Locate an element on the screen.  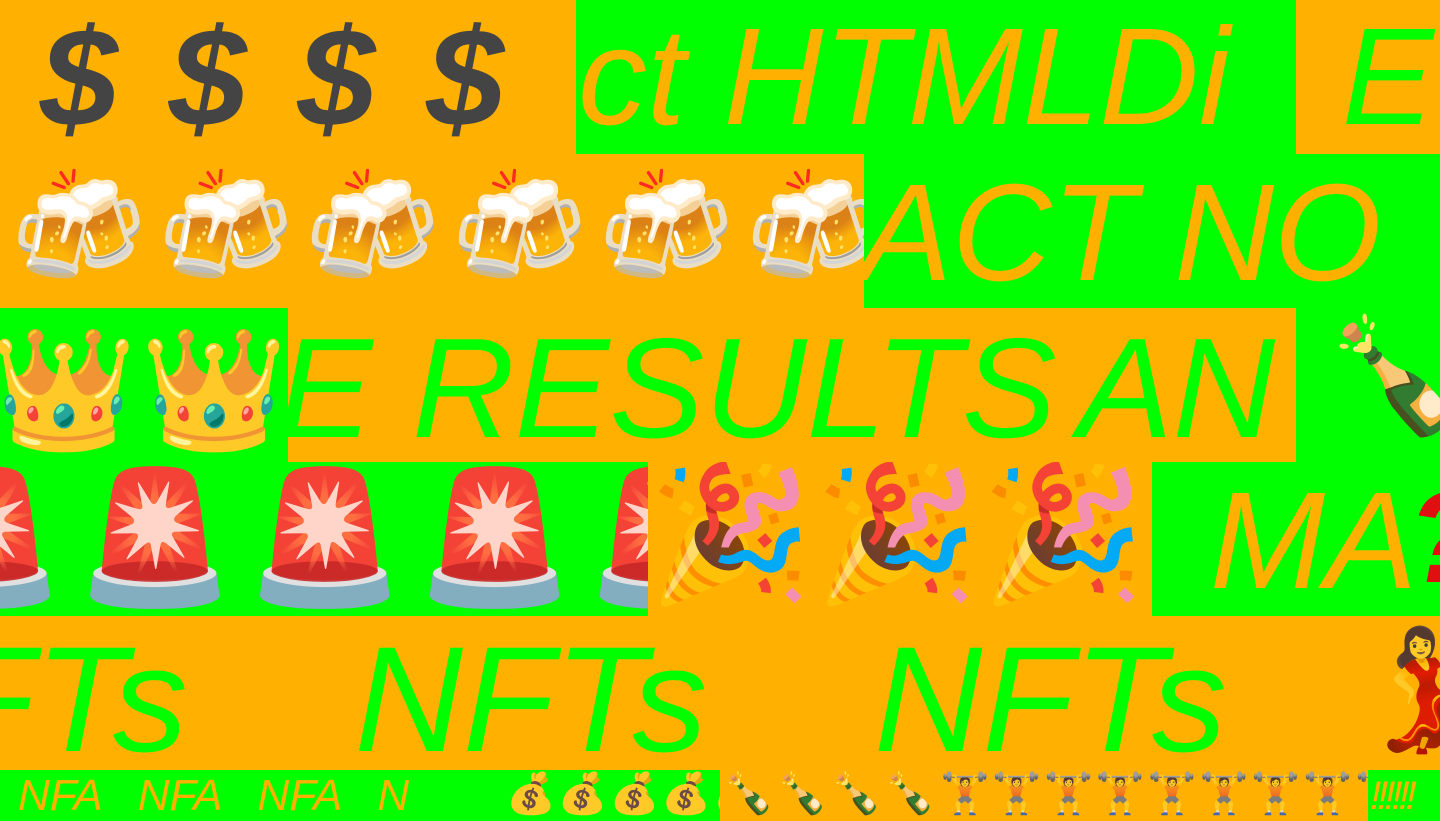
html-text-tile: ct HTMLDi is located at coordinates (936, 77).